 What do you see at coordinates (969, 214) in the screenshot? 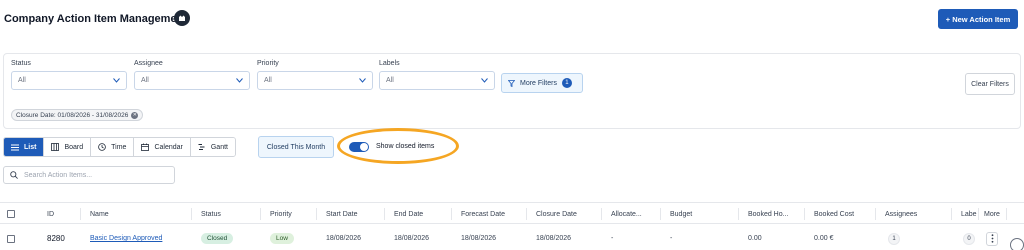
I see `col-labels: Labe` at bounding box center [969, 214].